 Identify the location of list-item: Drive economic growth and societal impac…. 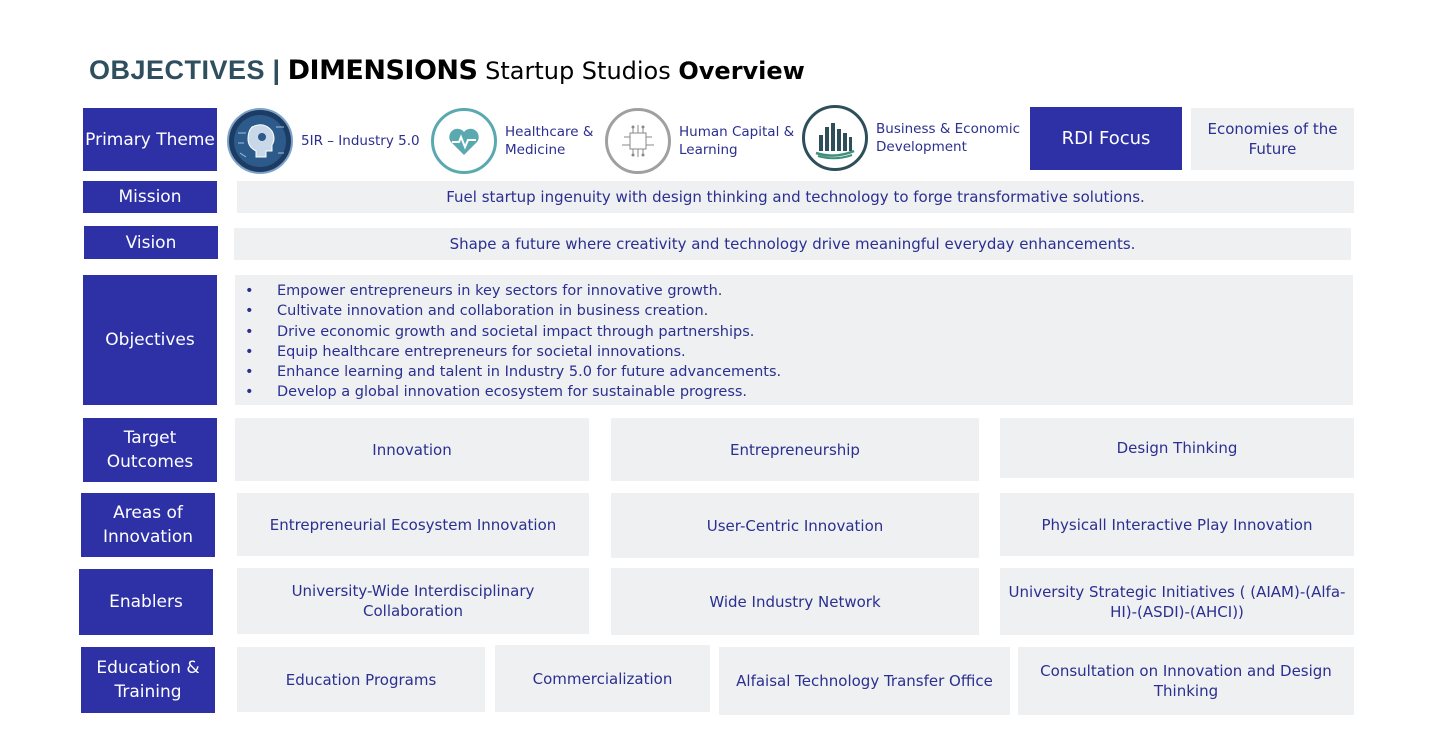
(794, 332).